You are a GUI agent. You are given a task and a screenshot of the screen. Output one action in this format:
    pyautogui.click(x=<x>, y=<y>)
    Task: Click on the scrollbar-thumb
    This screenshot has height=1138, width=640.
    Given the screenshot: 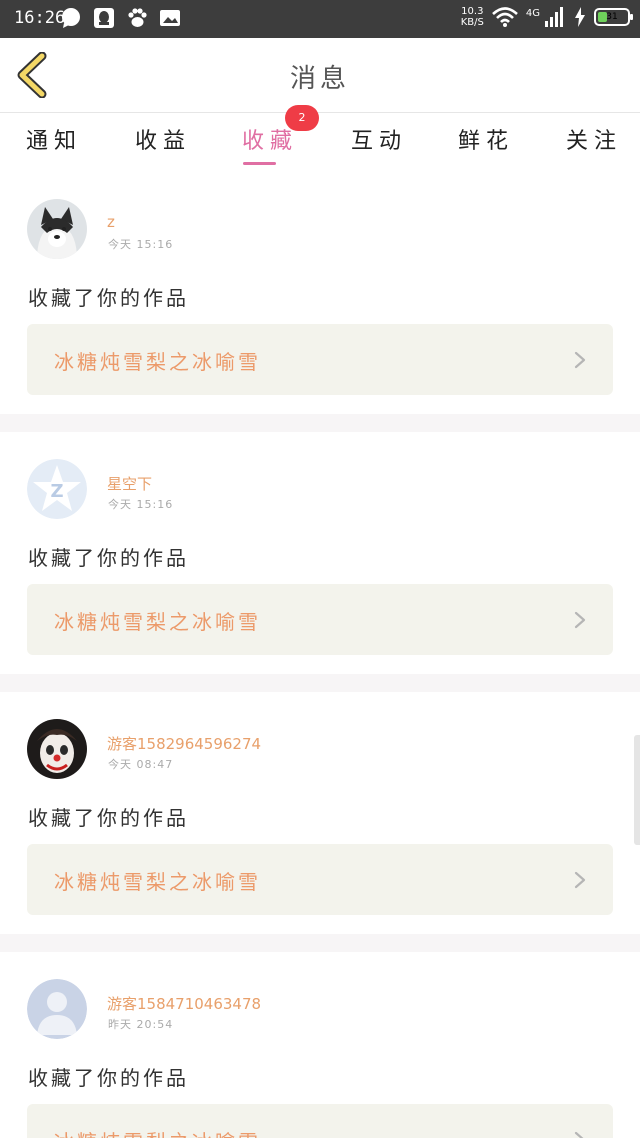 What is the action you would take?
    pyautogui.click(x=637, y=790)
    